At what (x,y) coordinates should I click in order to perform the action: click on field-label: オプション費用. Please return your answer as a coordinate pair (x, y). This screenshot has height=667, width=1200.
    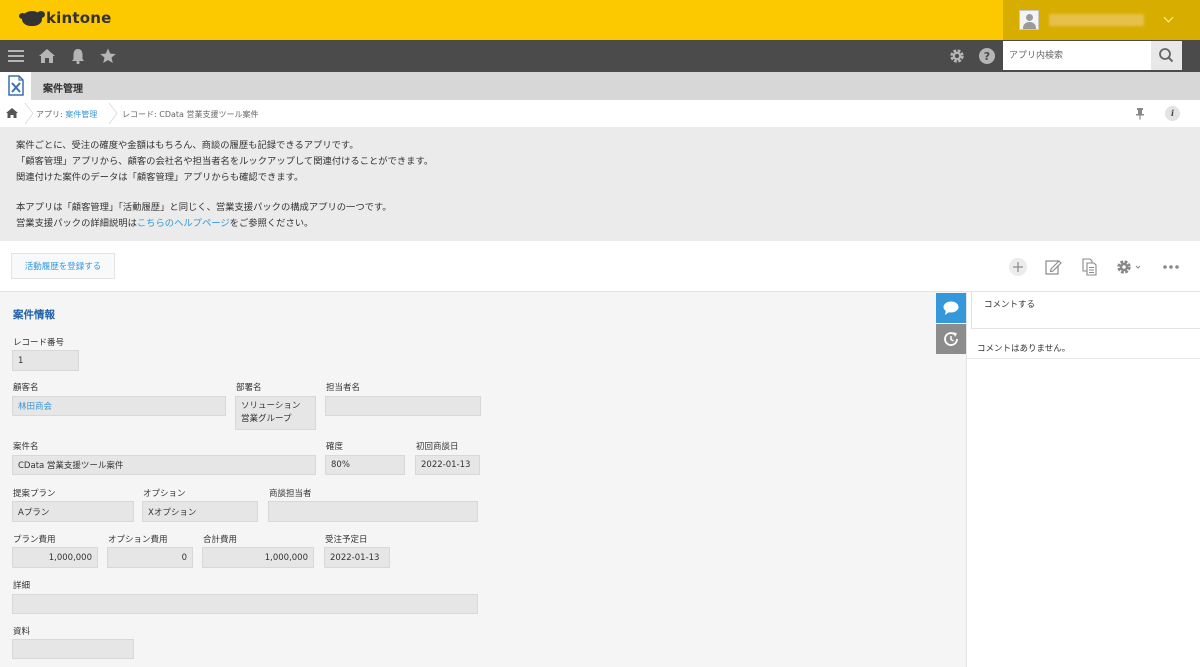
    Looking at the image, I should click on (138, 540).